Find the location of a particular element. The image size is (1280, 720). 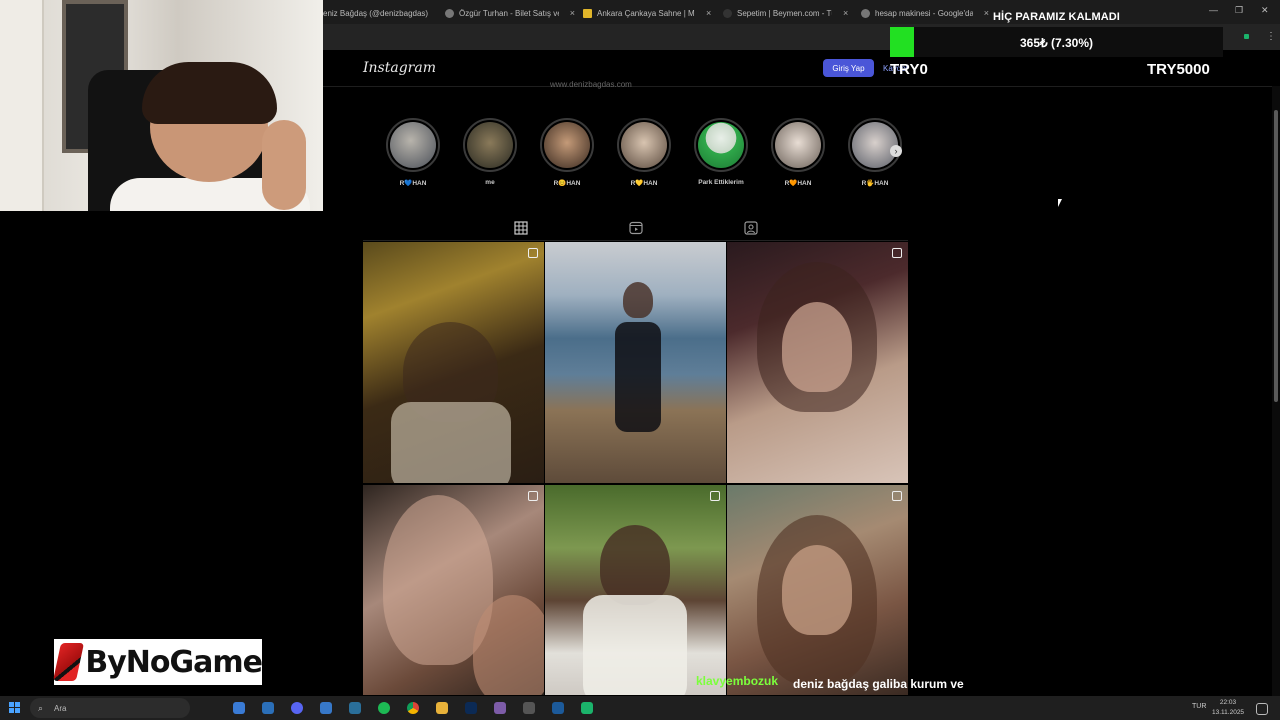

donation-progress-bar: 365₺ (7.30%) is located at coordinates (1056, 42).